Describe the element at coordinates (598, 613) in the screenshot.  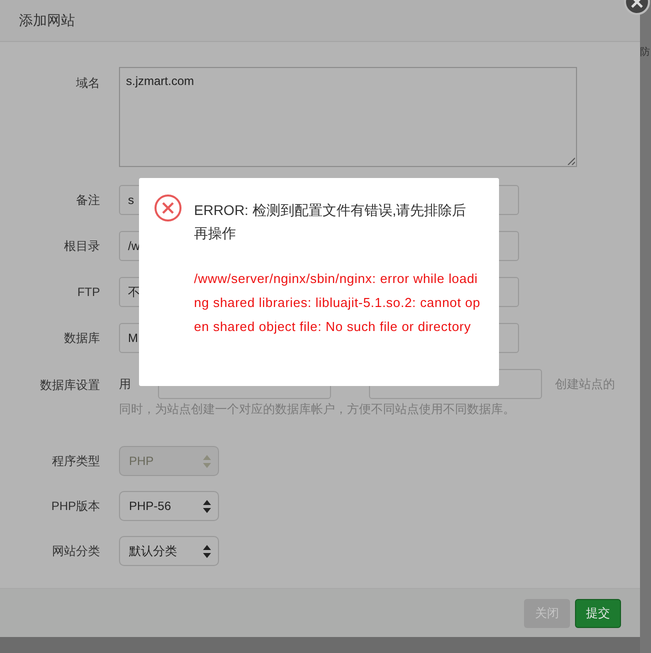
I see `submit-button: 提交` at that location.